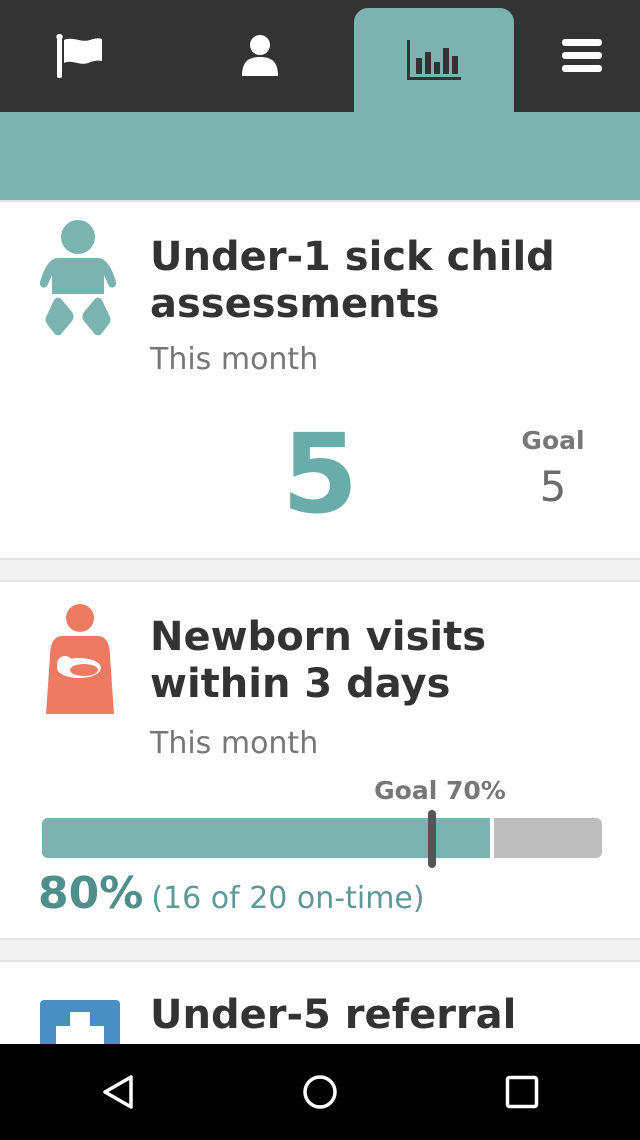  I want to click on progress-bar-fill, so click(266, 838).